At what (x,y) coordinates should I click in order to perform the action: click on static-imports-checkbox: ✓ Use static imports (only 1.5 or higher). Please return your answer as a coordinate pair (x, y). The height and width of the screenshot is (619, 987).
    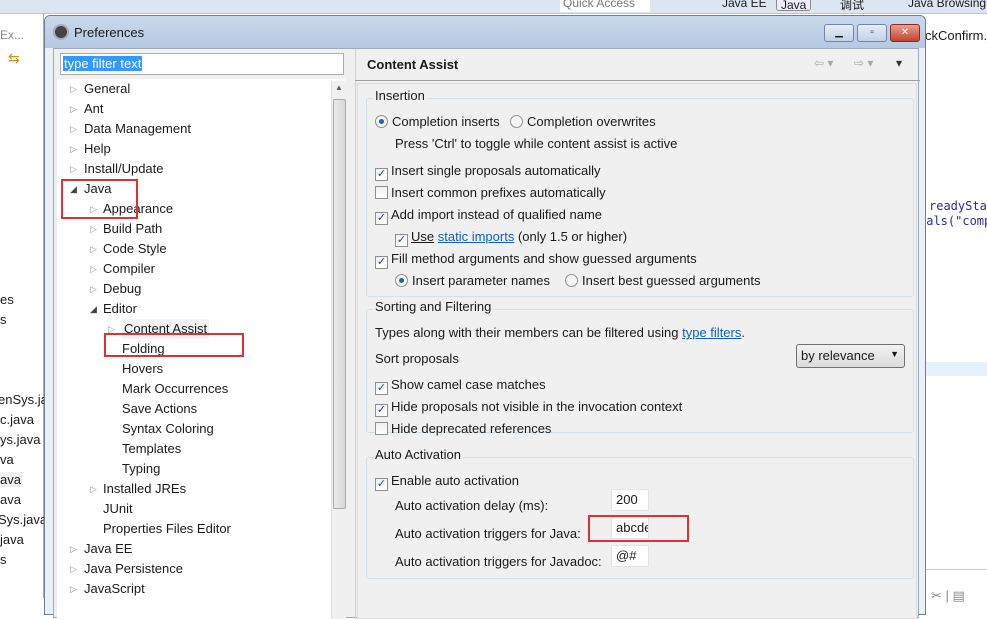
    Looking at the image, I should click on (511, 238).